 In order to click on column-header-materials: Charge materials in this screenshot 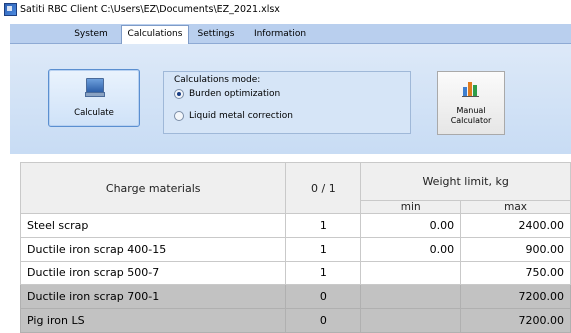, I will do `click(153, 188)`.